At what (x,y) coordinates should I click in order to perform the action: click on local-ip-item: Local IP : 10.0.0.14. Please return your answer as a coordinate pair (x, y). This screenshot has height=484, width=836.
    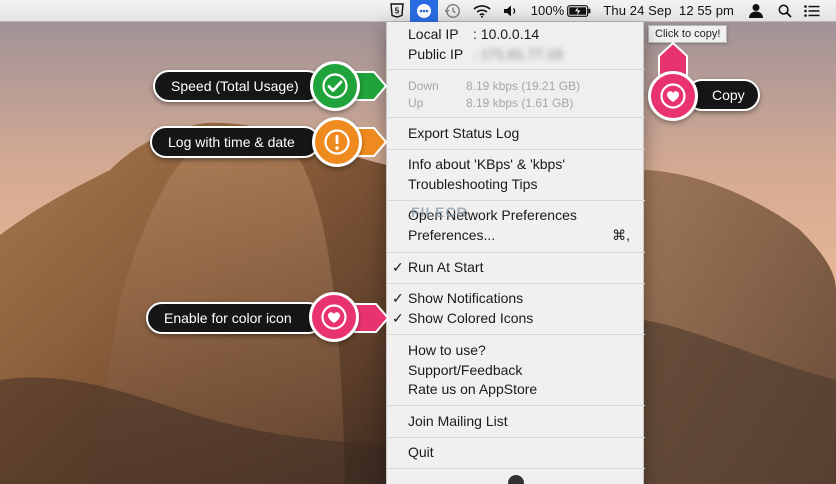
    Looking at the image, I should click on (473, 34).